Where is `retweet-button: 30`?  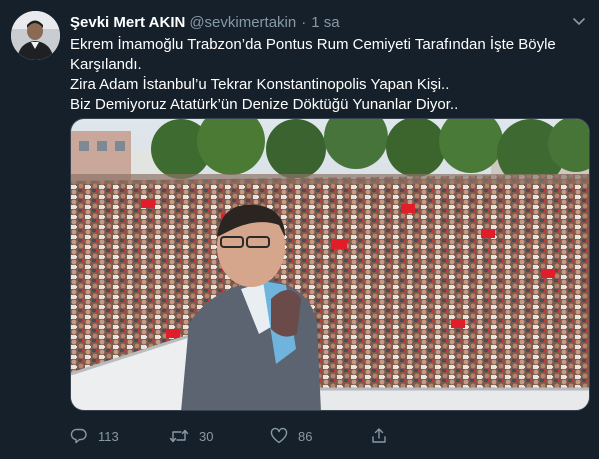
retweet-button: 30 is located at coordinates (219, 436).